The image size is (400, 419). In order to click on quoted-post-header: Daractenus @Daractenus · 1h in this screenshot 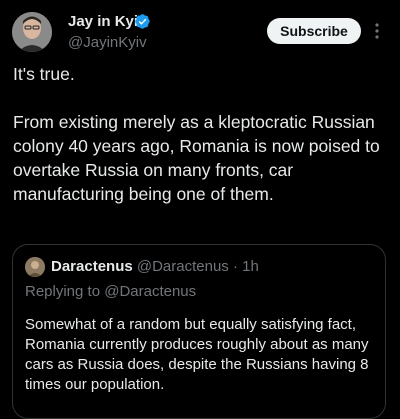, I will do `click(155, 267)`.